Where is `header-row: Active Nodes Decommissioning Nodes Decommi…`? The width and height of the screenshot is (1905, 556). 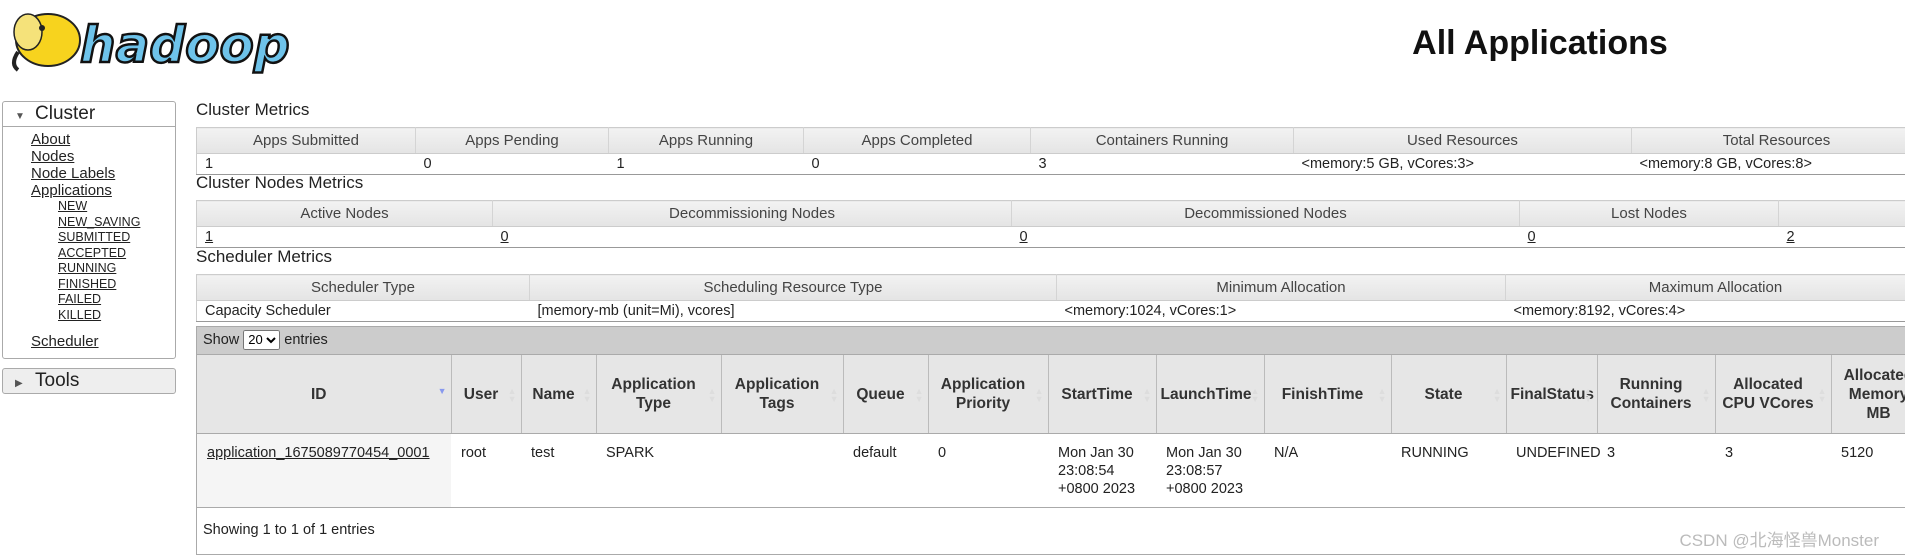 header-row: Active Nodes Decommissioning Nodes Decommi… is located at coordinates (1050, 213).